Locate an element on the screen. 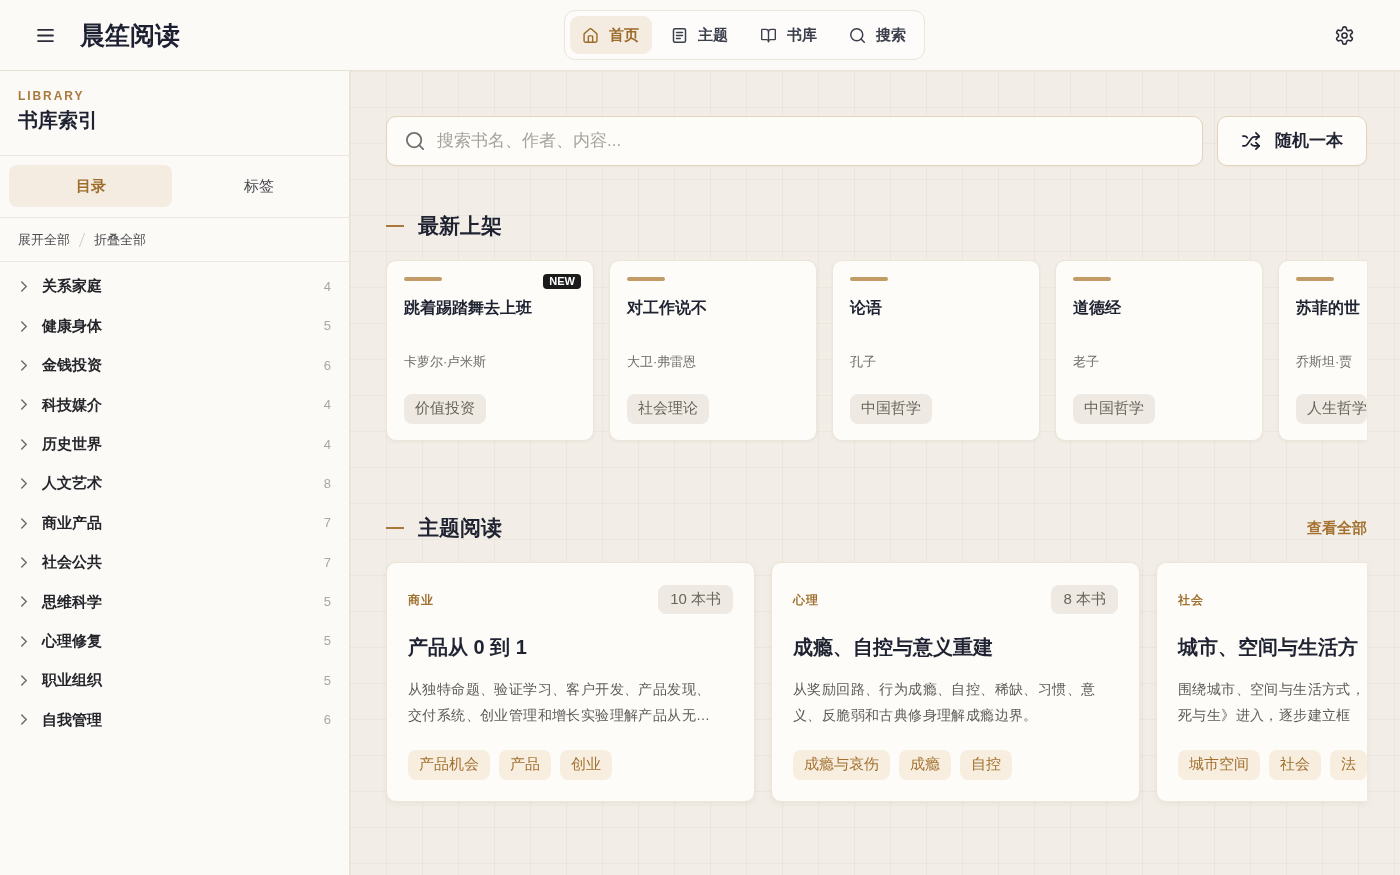 The image size is (1400, 875). book-title: 论语 is located at coordinates (866, 308).